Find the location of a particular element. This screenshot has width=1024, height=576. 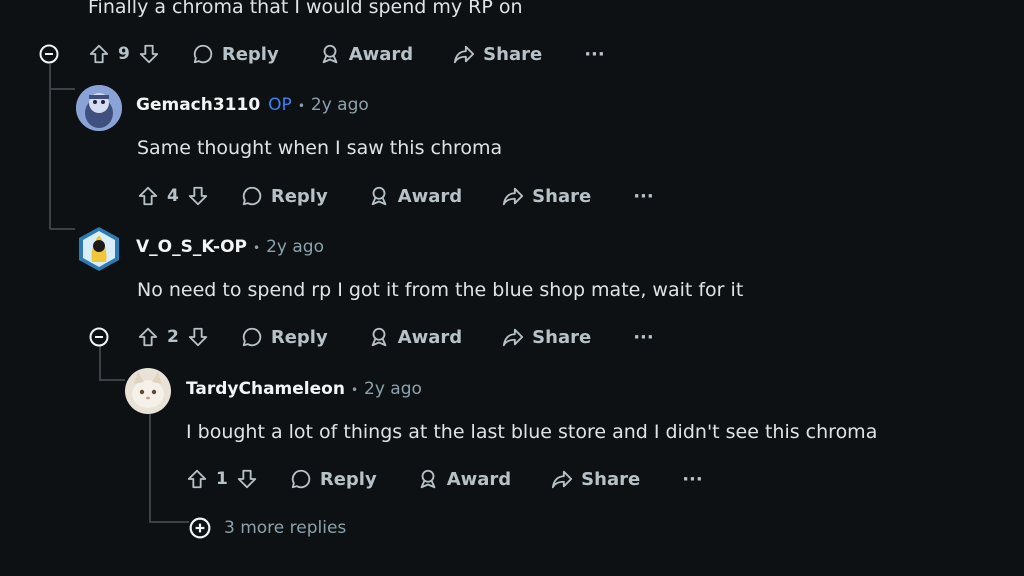

vote-control: 2 is located at coordinates (173, 337).